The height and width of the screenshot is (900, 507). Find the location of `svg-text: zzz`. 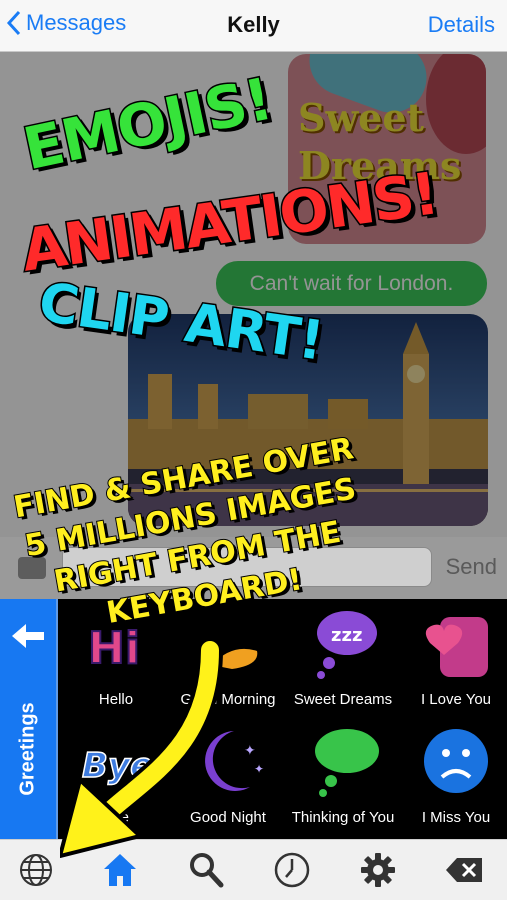

svg-text: zzz is located at coordinates (346, 635).